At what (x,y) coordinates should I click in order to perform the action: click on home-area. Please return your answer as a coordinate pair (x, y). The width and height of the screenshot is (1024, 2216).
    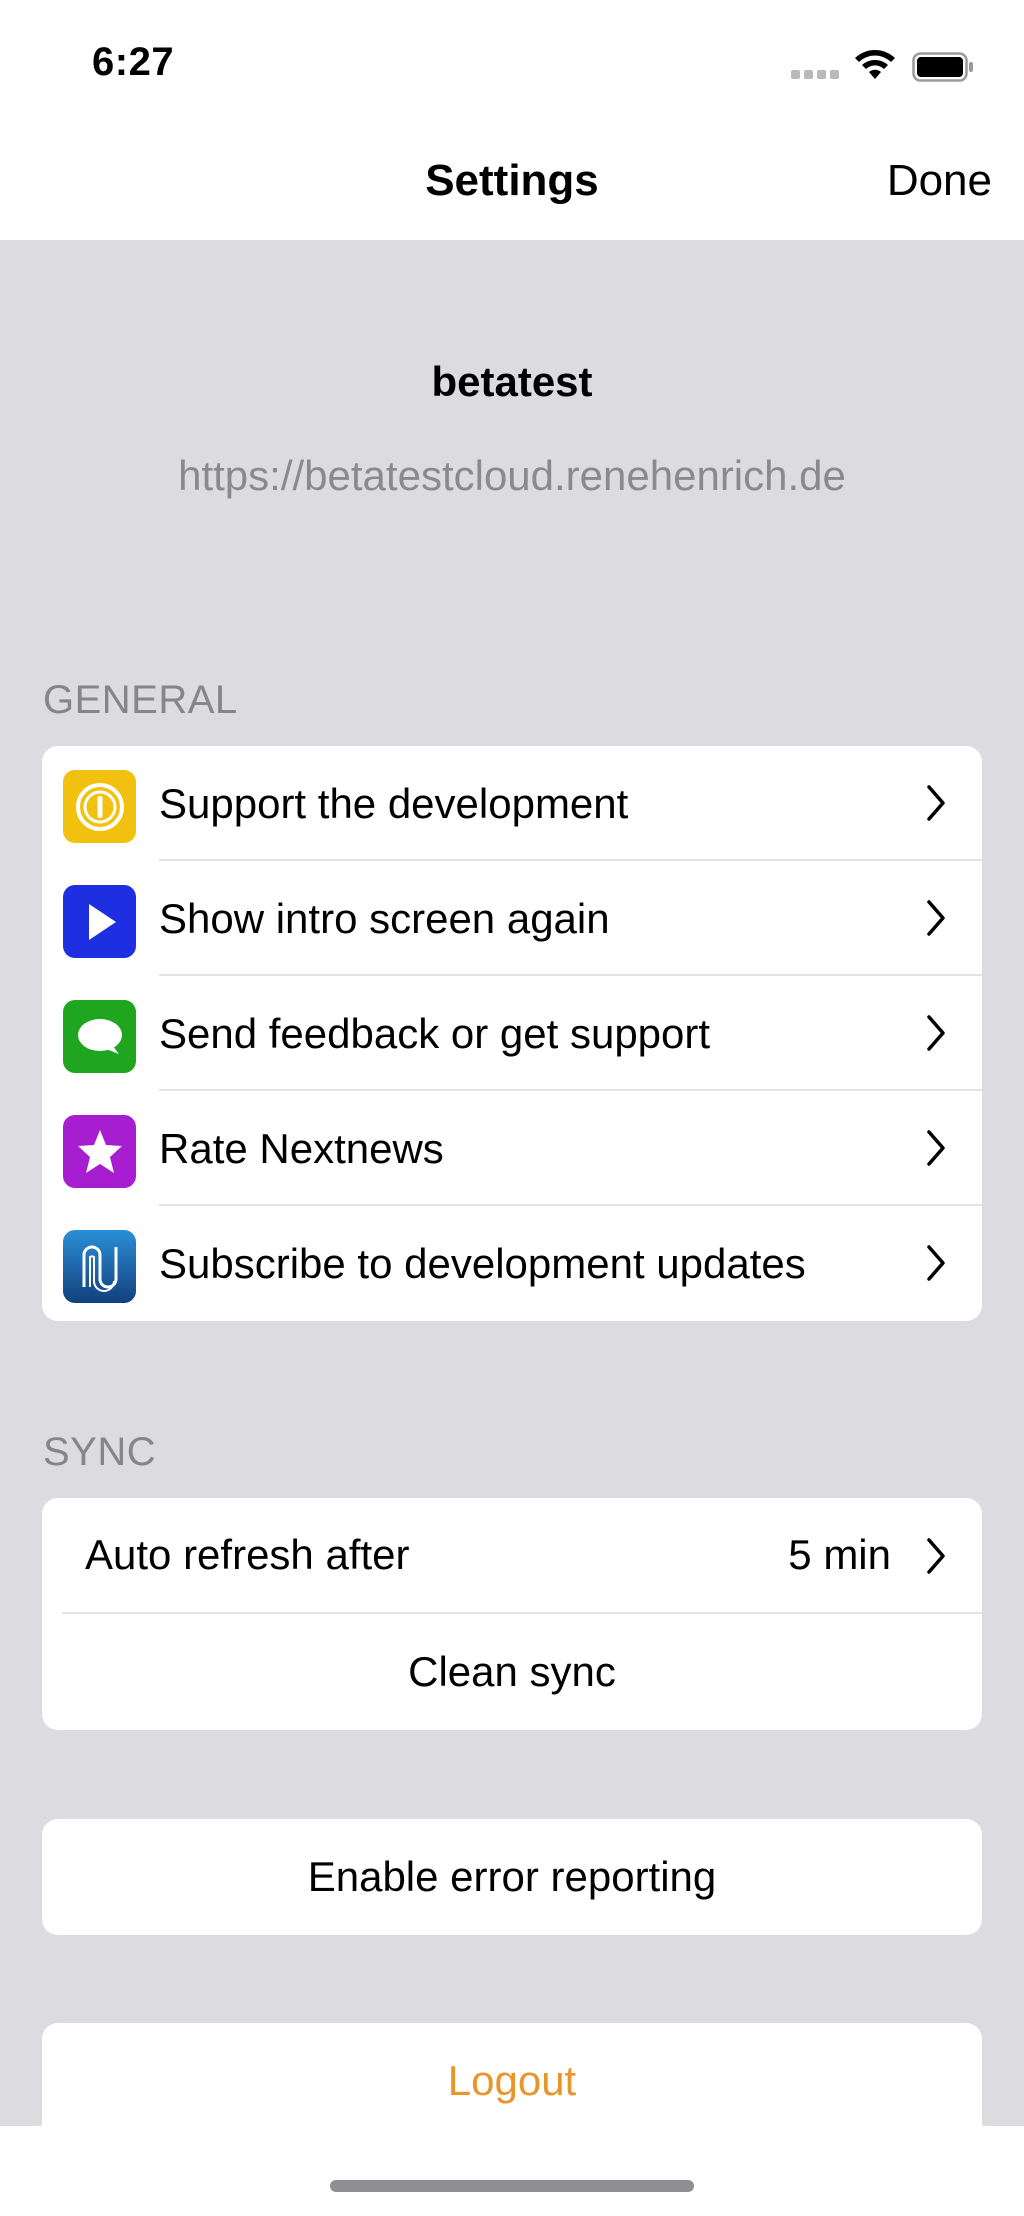
    Looking at the image, I should click on (512, 2171).